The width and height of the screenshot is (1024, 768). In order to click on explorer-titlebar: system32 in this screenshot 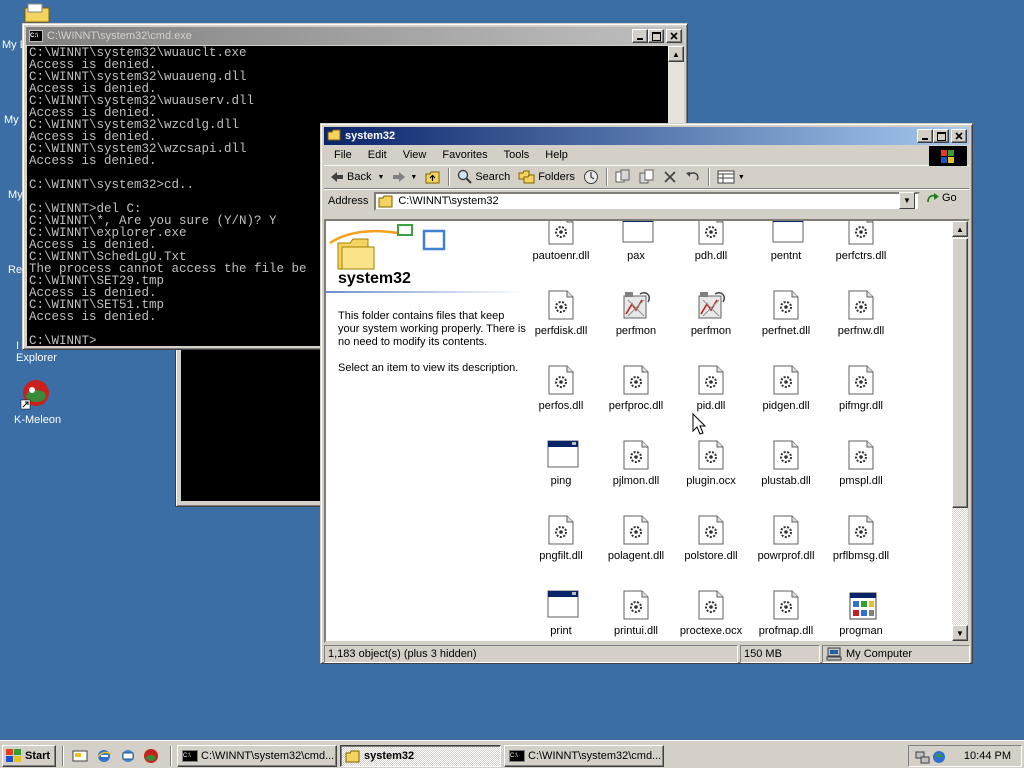, I will do `click(646, 136)`.